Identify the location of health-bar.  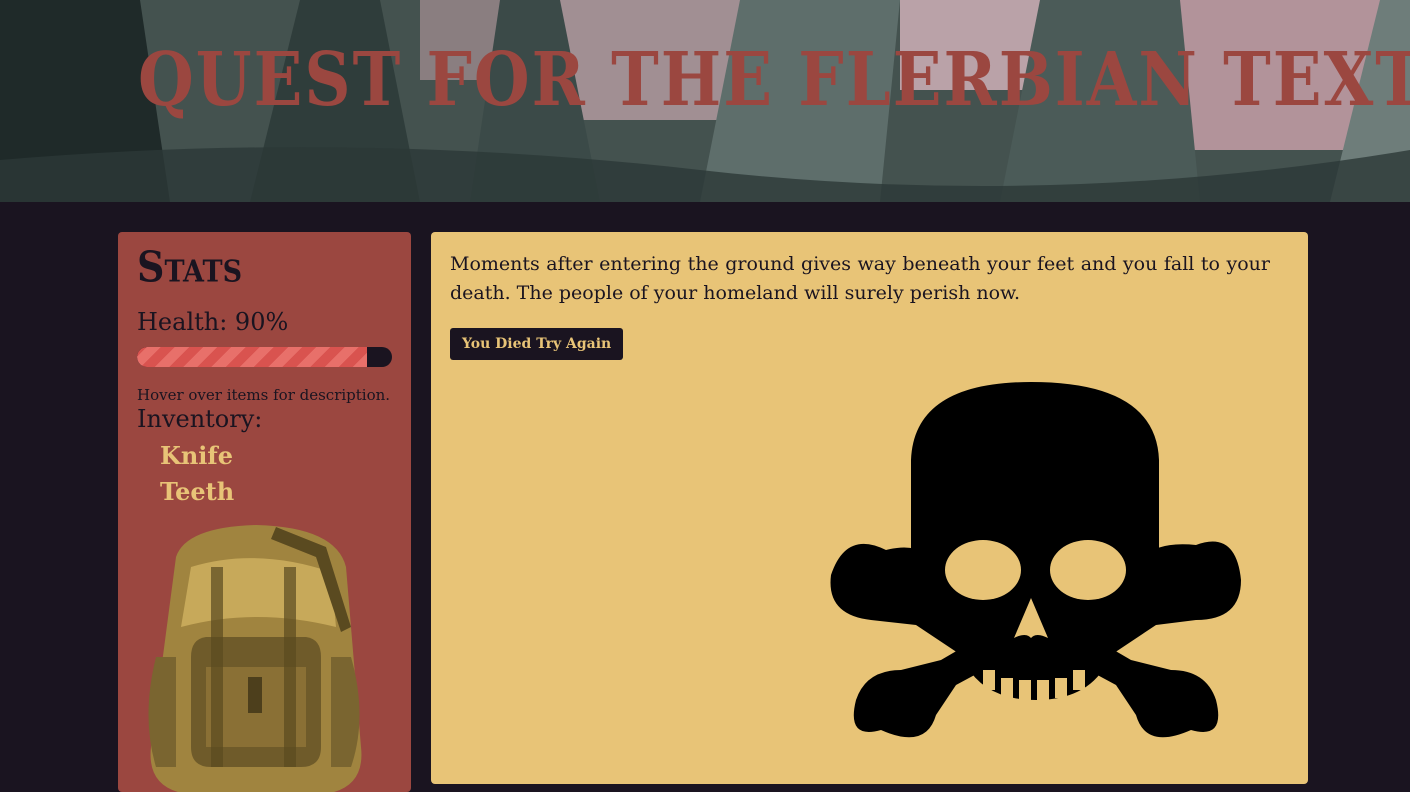
(264, 357).